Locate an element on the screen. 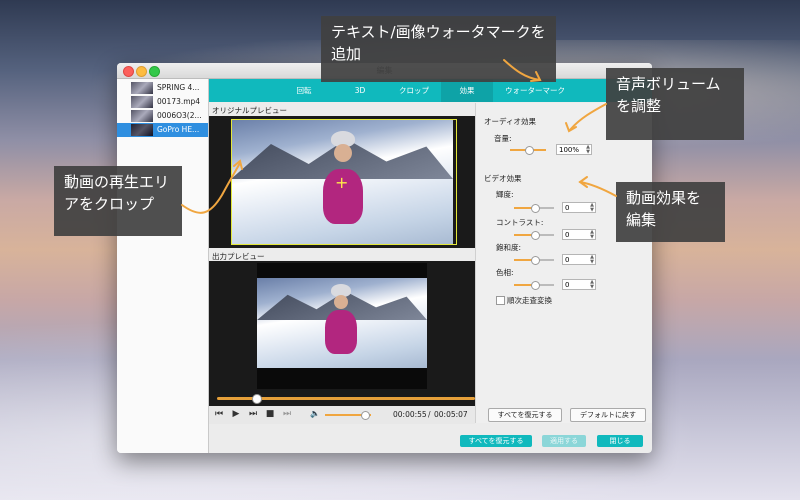  deinterlace-checkbox is located at coordinates (500, 300).